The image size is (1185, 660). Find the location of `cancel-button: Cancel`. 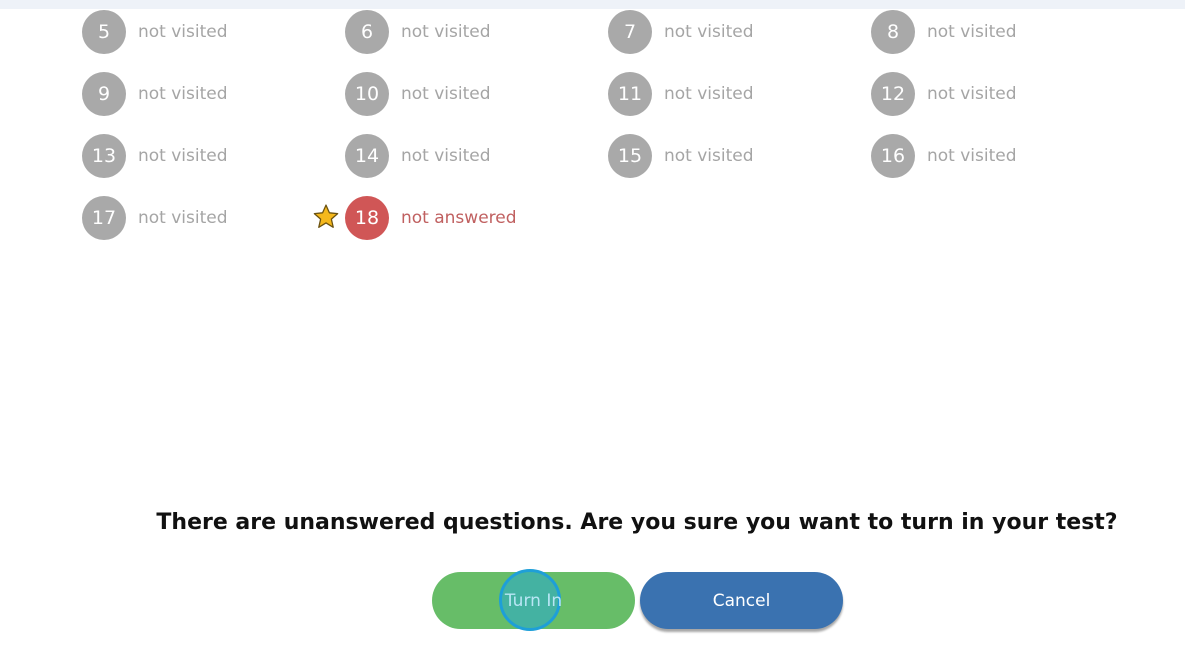

cancel-button: Cancel is located at coordinates (741, 600).